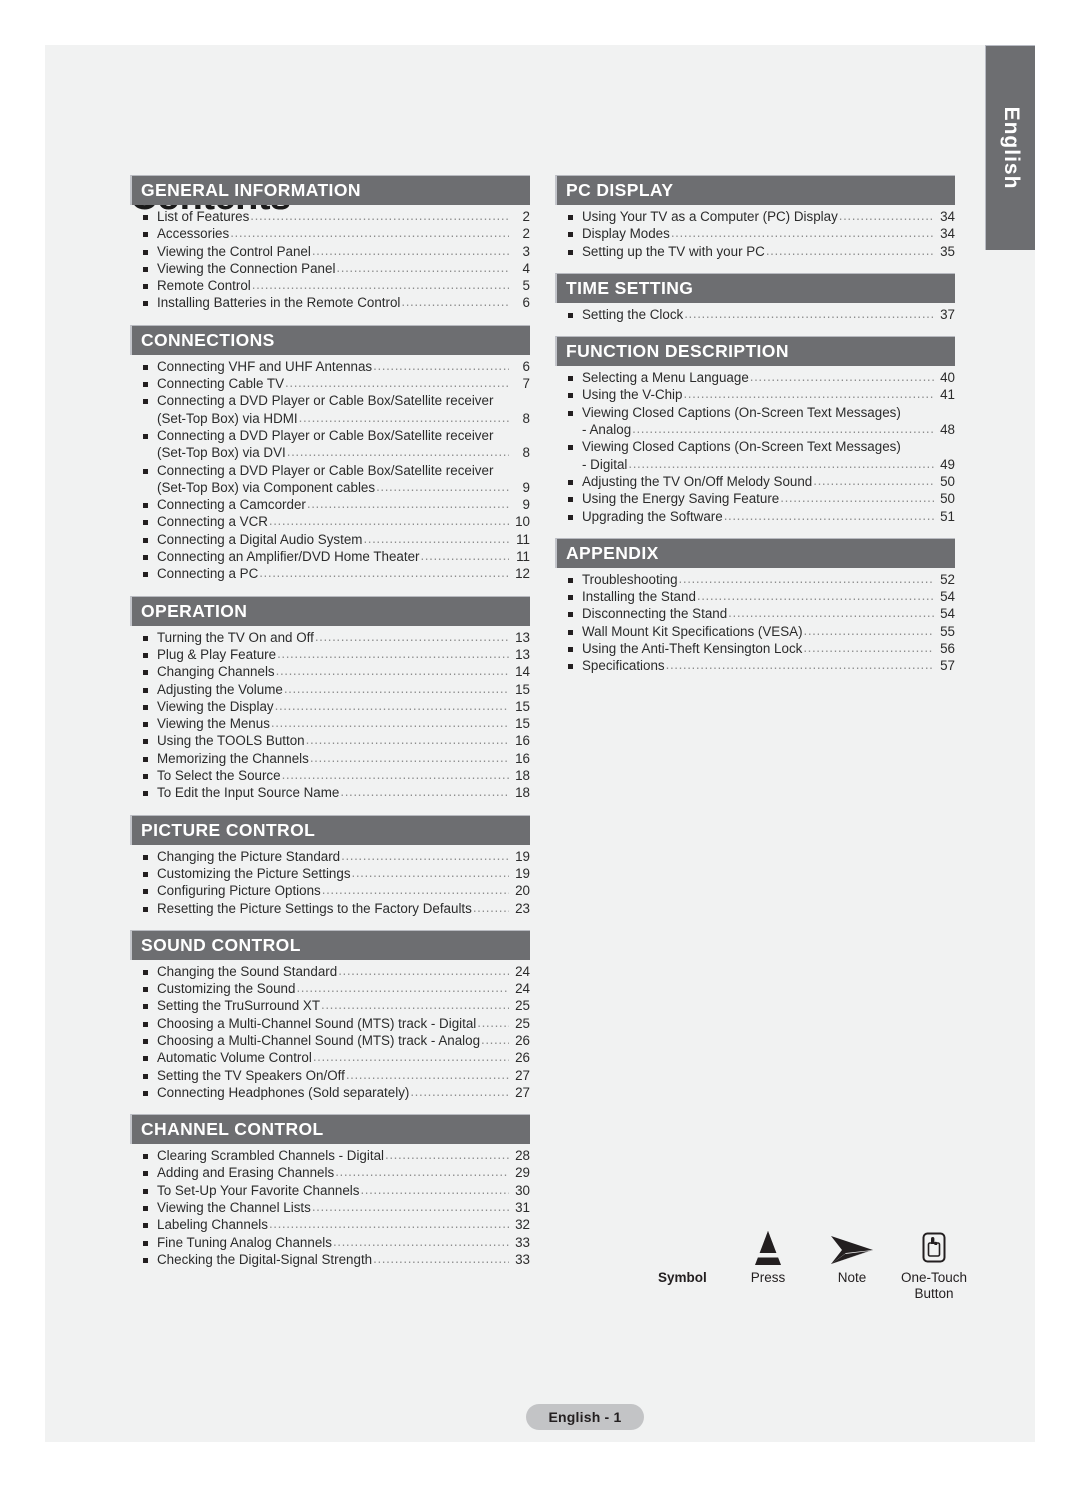  What do you see at coordinates (247, 971) in the screenshot?
I see `toc-entry-label: Changing the Sound Standard` at bounding box center [247, 971].